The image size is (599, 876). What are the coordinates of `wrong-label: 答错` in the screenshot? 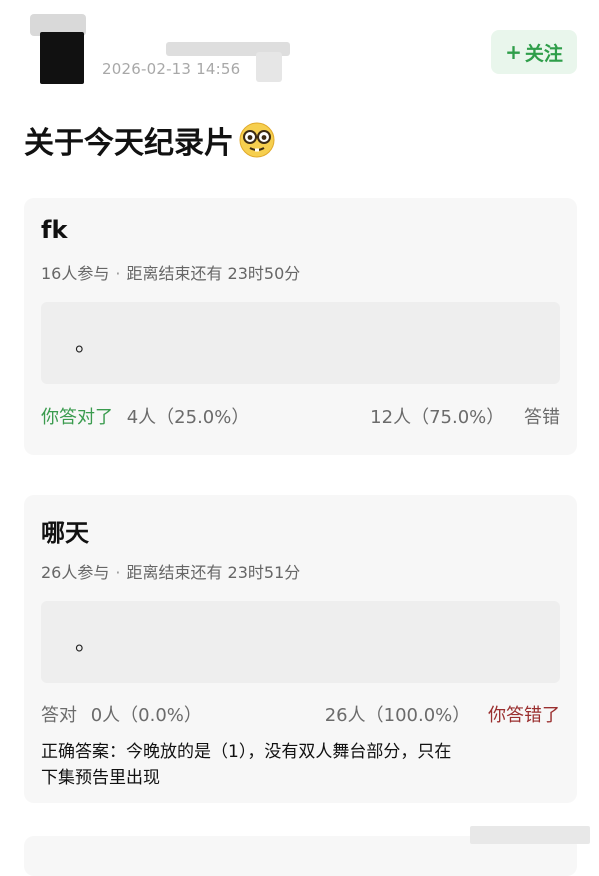 It's located at (542, 417).